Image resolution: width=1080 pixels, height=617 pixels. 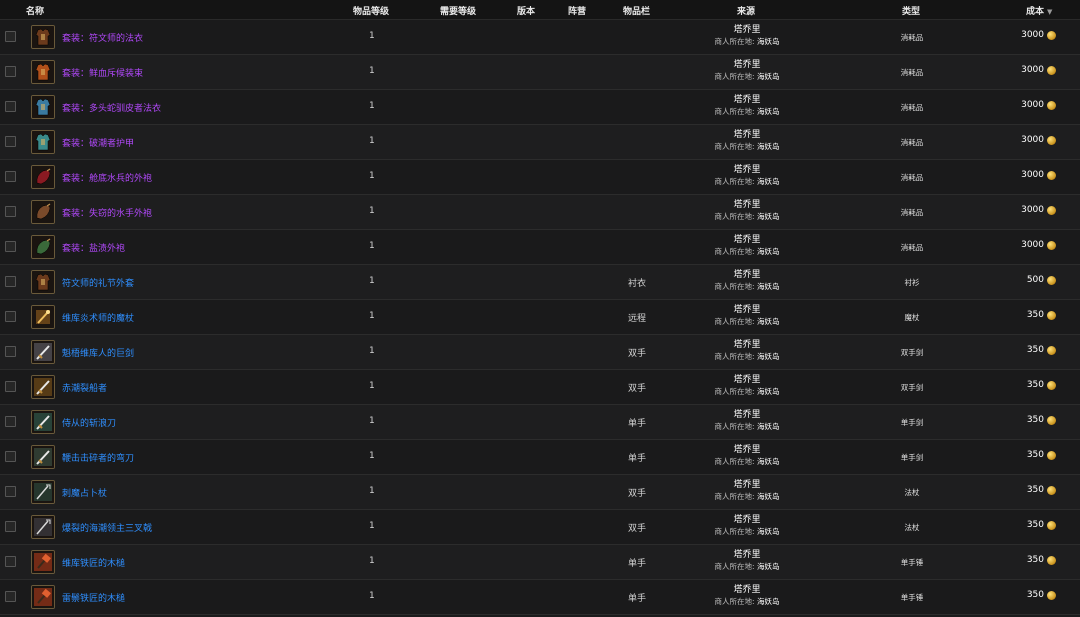 What do you see at coordinates (43, 142) in the screenshot?
I see `armor-teal-icon` at bounding box center [43, 142].